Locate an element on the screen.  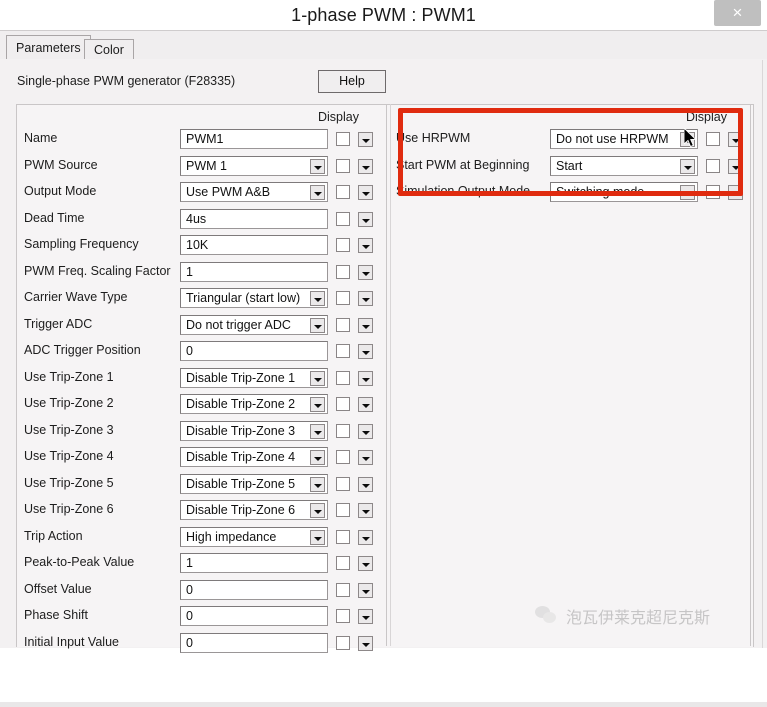
display-options-button-simulation-output-mode is located at coordinates (735, 192).